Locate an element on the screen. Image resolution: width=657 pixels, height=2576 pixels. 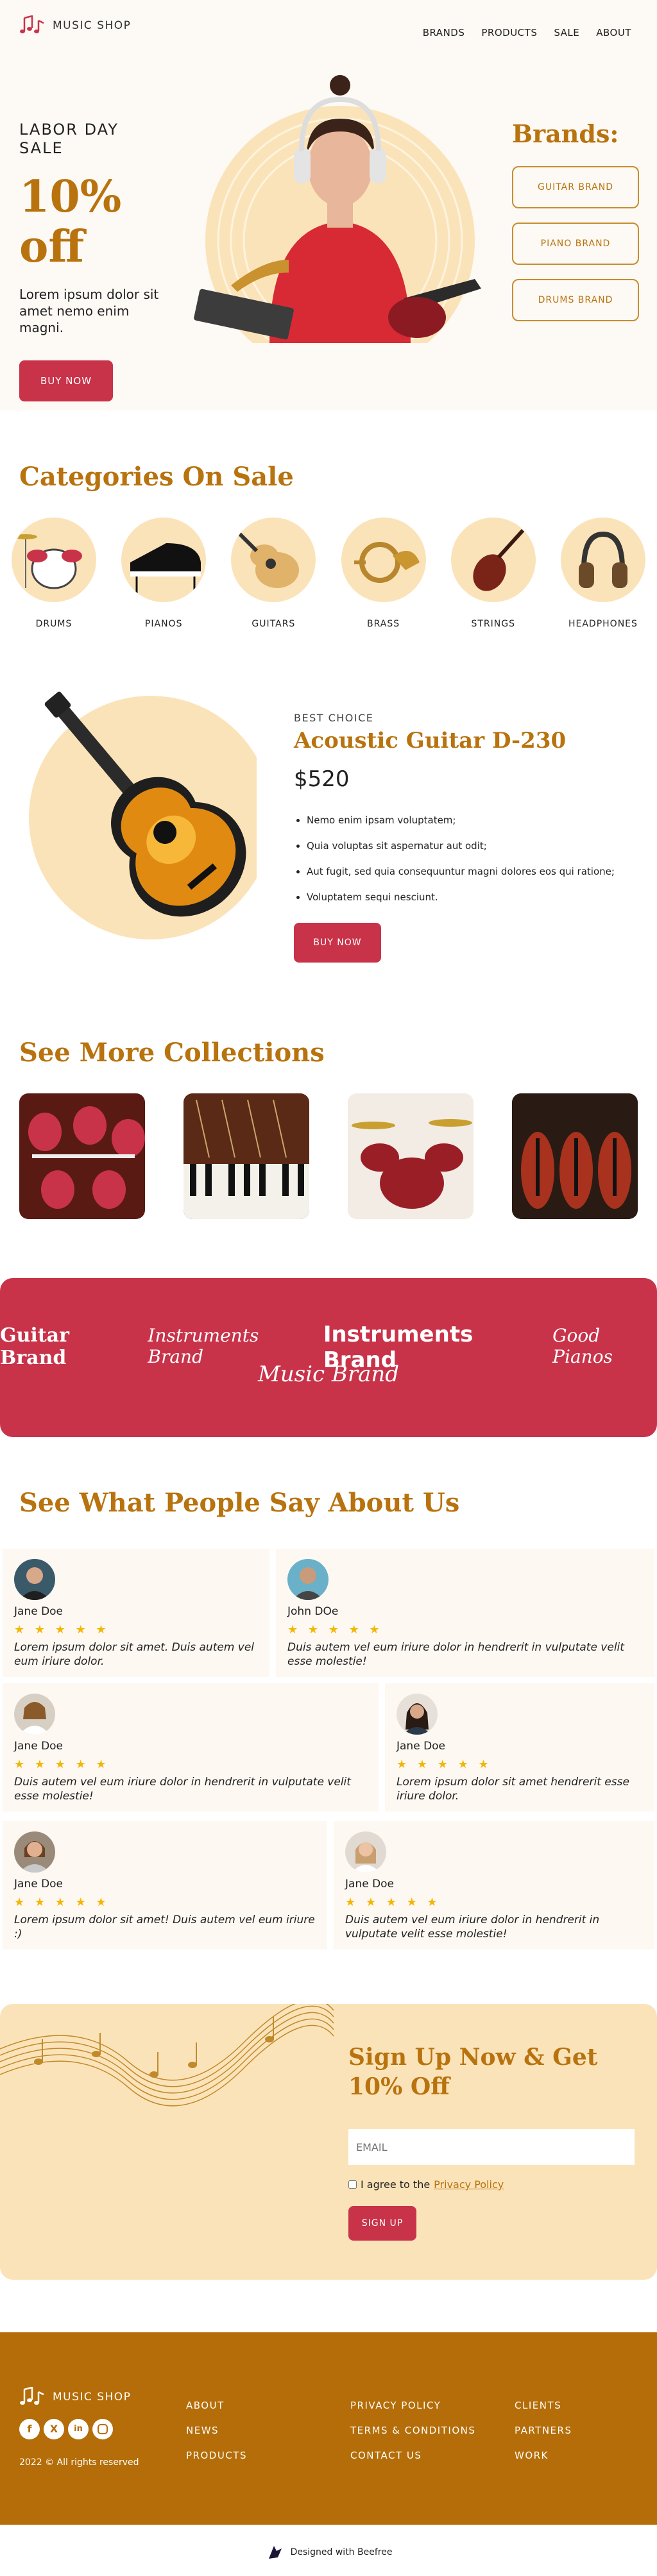
strings-image is located at coordinates (493, 560).